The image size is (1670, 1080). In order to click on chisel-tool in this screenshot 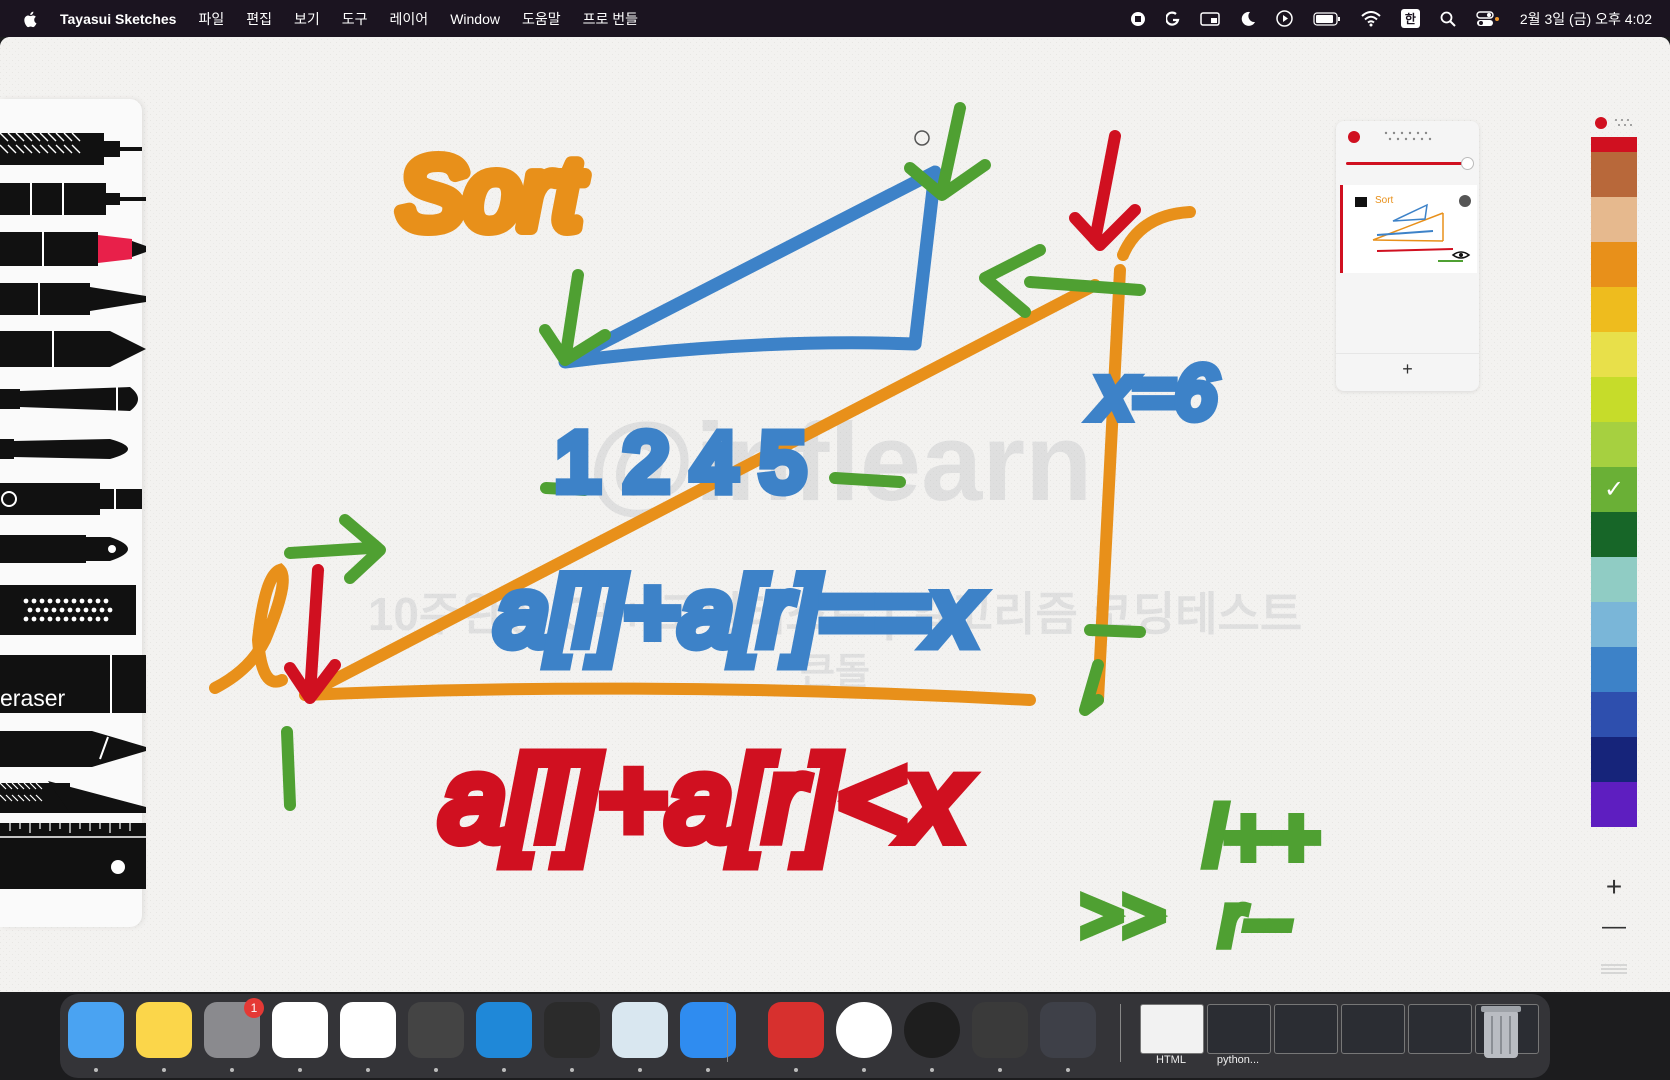, I will do `click(73, 349)`.